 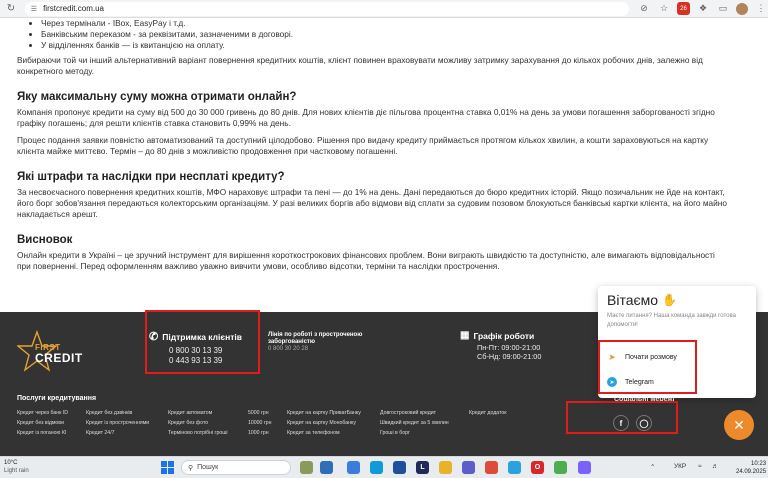 What do you see at coordinates (414, 433) in the screenshot?
I see `service-link: Гроші в борг` at bounding box center [414, 433].